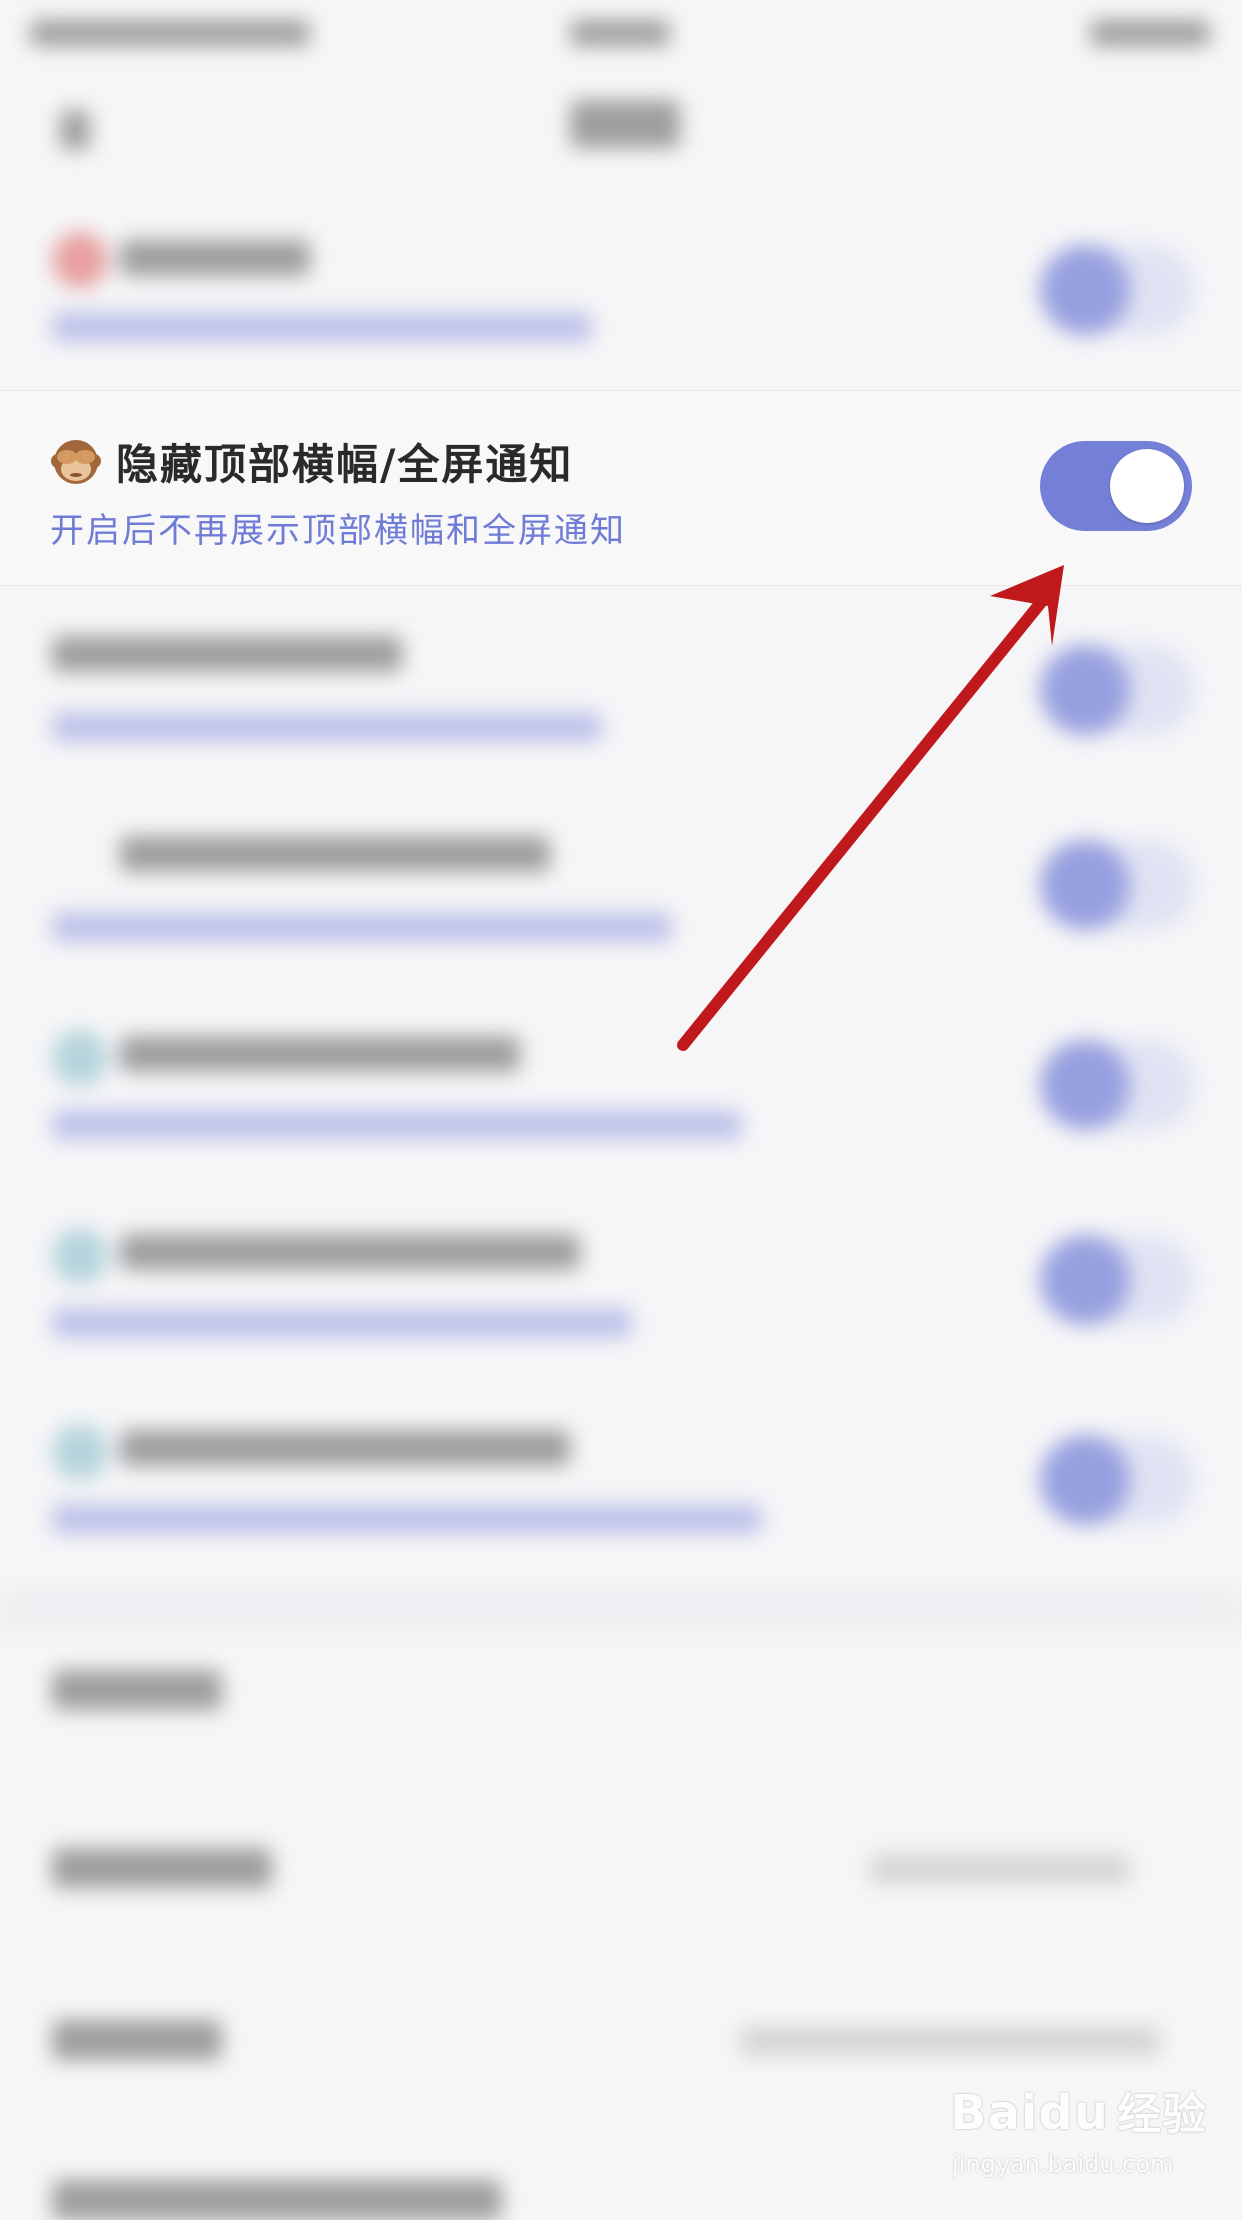 This screenshot has width=1242, height=2220. I want to click on hide-banner-toggle, so click(1116, 486).